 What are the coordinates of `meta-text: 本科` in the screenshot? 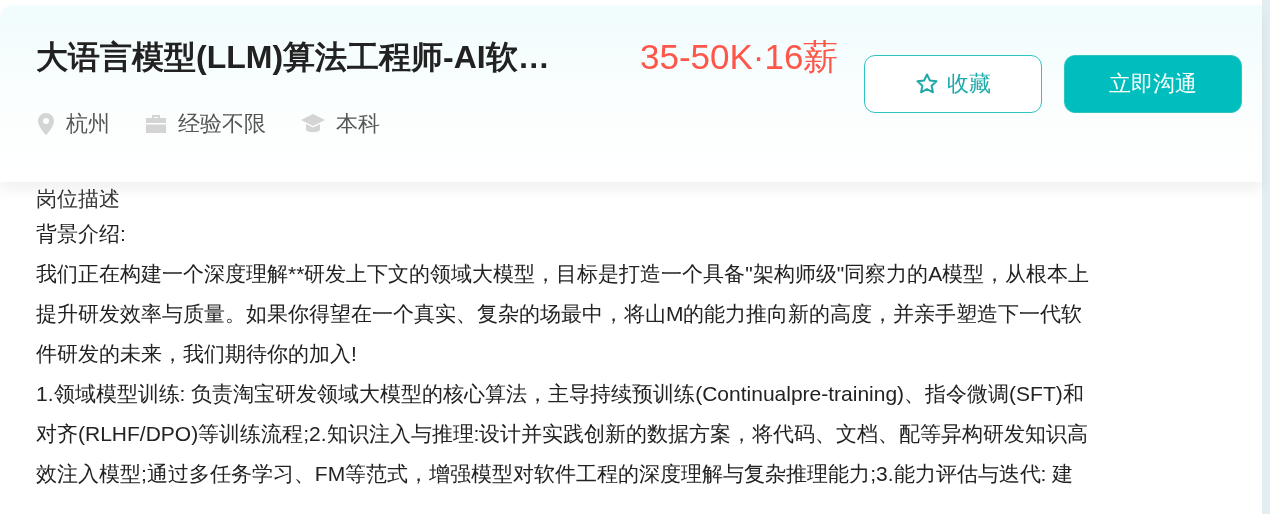 It's located at (358, 124).